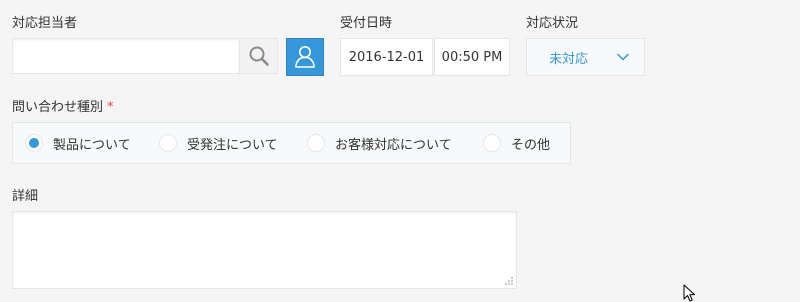  Describe the element at coordinates (25, 196) in the screenshot. I see `details-label: 詳細` at that location.